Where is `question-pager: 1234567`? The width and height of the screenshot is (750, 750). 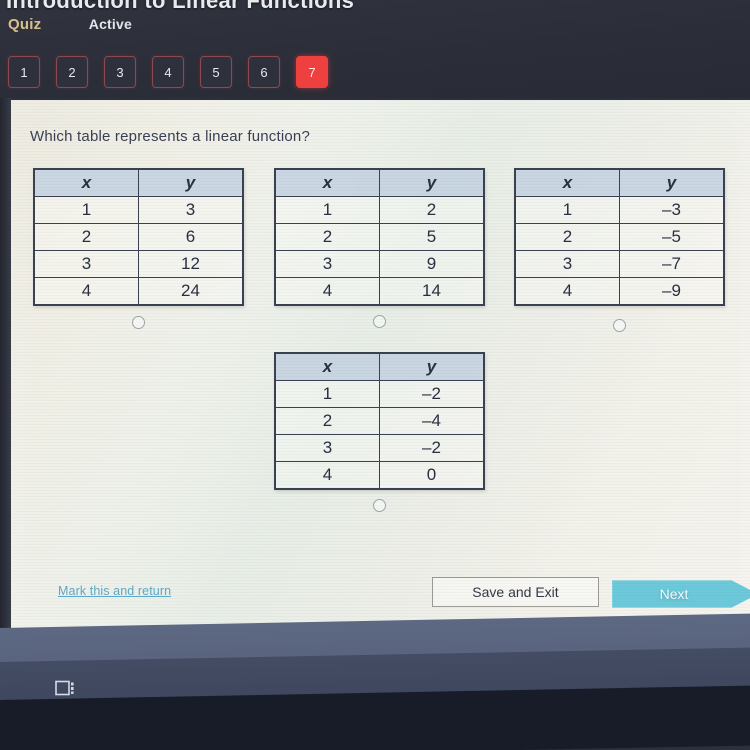 question-pager: 1234567 is located at coordinates (168, 72).